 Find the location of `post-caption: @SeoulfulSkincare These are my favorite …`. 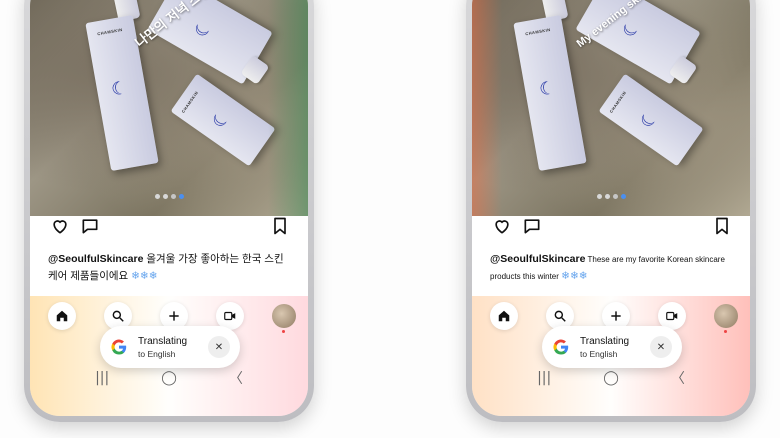

post-caption: @SeoulfulSkincare These are my favorite … is located at coordinates (611, 268).